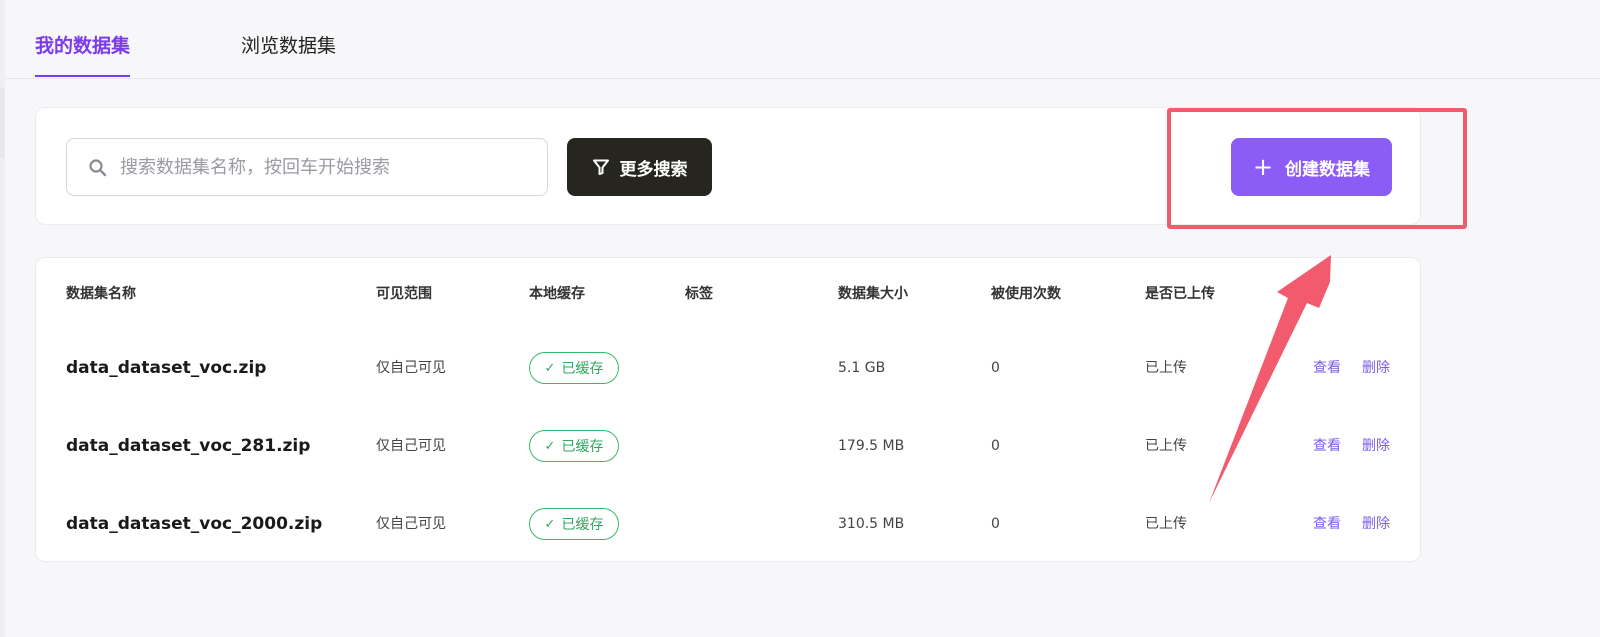 The height and width of the screenshot is (637, 1600). What do you see at coordinates (166, 368) in the screenshot?
I see `dataset-name: data_dataset_voc.zip` at bounding box center [166, 368].